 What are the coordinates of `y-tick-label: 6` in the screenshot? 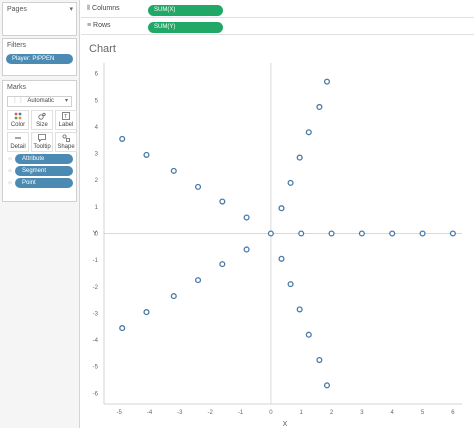 It's located at (97, 75).